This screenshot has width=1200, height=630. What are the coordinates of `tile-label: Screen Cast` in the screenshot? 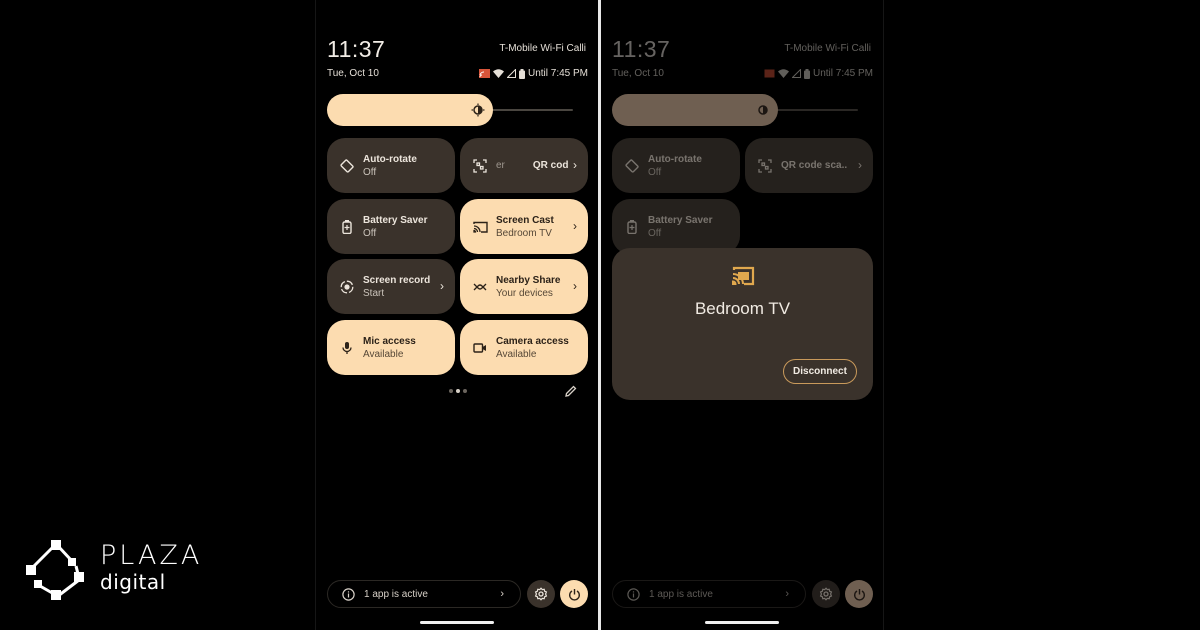 It's located at (525, 220).